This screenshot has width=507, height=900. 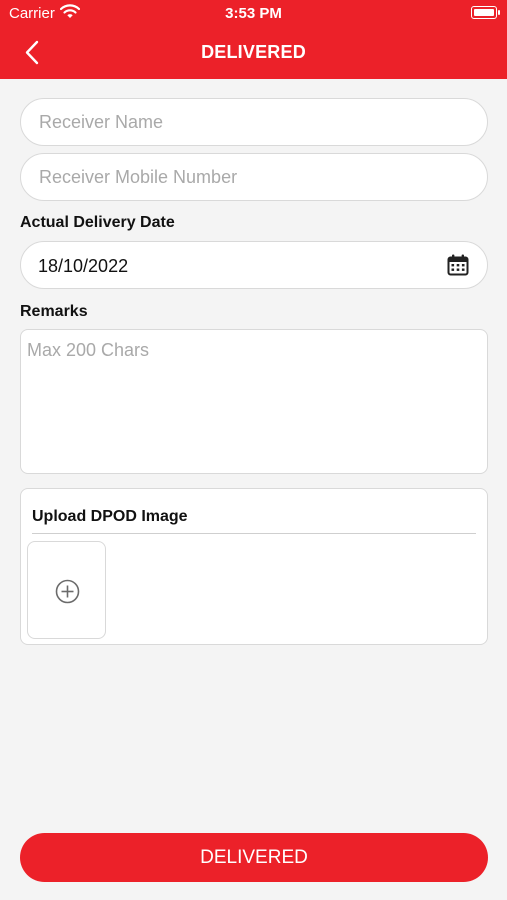 I want to click on status-time: 3:53 PM, so click(x=253, y=13).